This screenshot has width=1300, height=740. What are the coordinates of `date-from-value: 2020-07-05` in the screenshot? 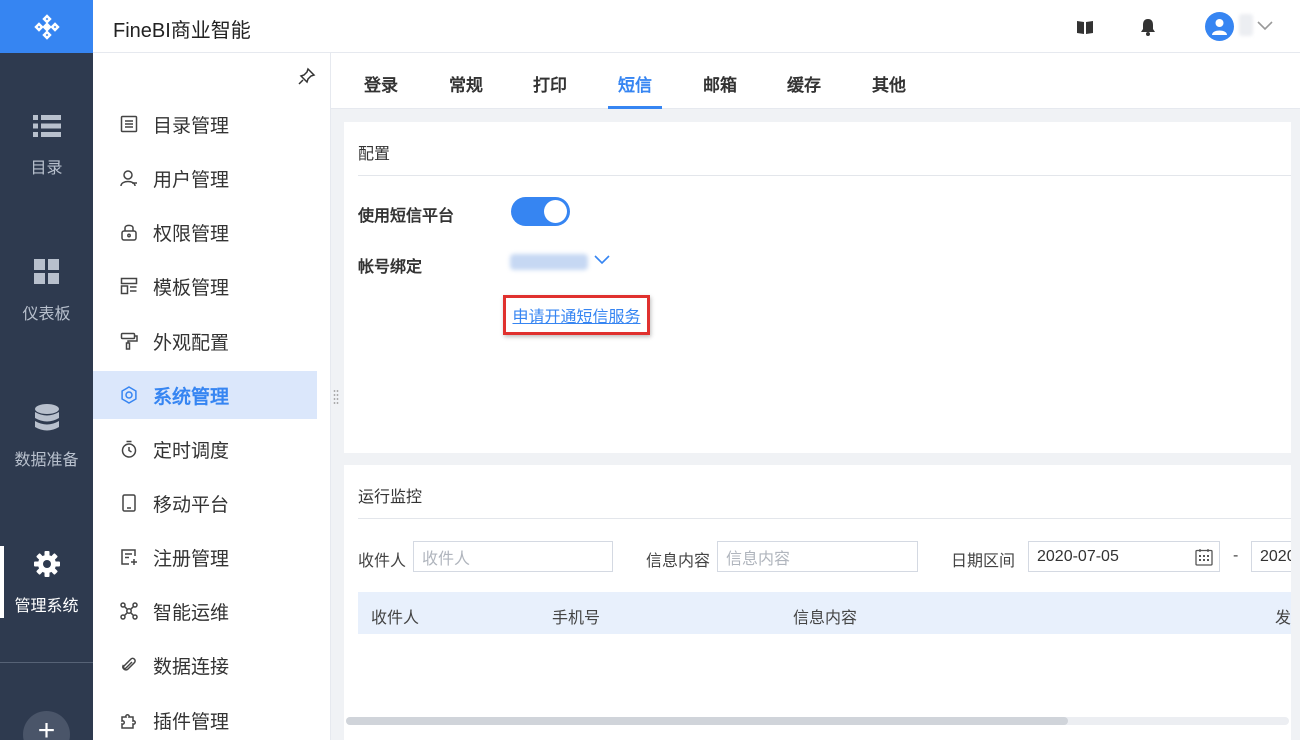 It's located at (1078, 556).